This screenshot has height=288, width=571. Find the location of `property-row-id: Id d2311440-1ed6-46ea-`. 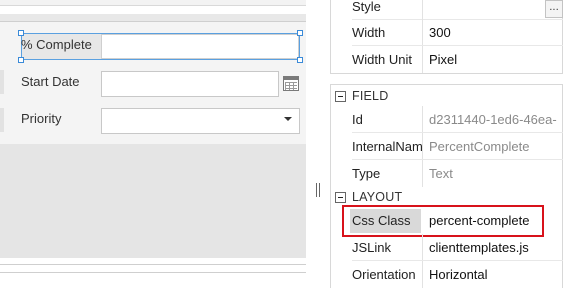

property-row-id: Id d2311440-1ed6-46ea- is located at coordinates (446, 119).